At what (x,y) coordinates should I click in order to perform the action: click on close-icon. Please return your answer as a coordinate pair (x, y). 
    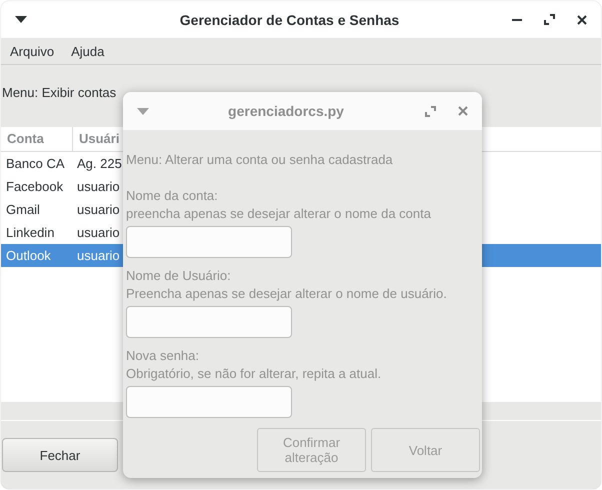
    Looking at the image, I should click on (582, 19).